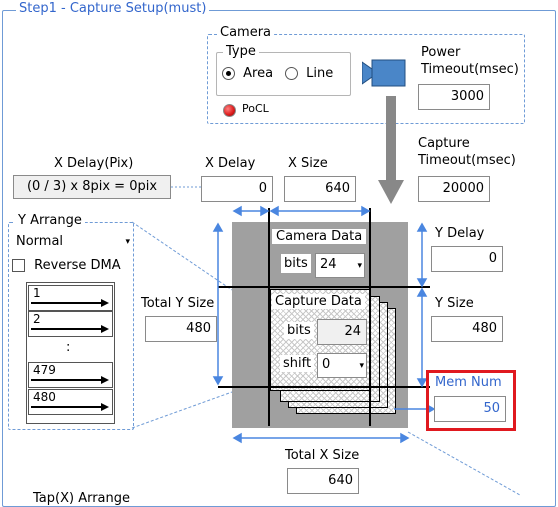  I want to click on y-delay-label: Y Delay, so click(460, 233).